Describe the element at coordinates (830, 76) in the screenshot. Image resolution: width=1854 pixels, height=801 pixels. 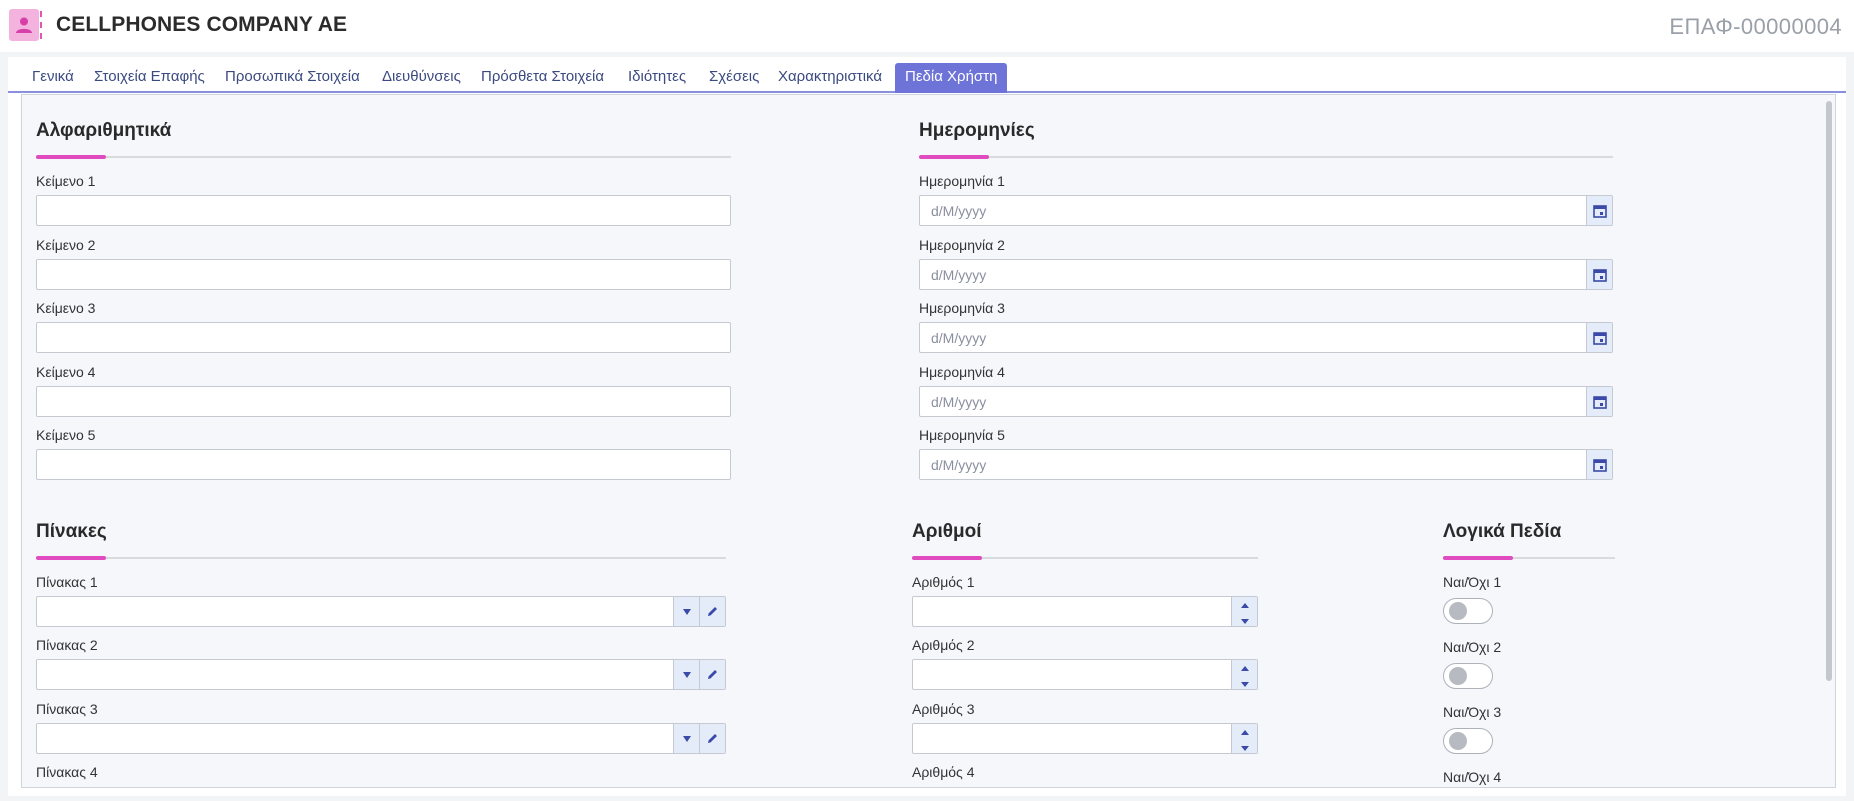
I see `tab-characteristics: Χαρακτηριστικά` at that location.